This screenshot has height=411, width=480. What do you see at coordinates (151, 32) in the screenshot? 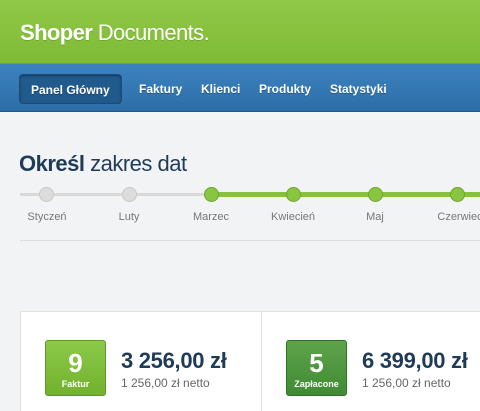
I see `logo-light-text: Documents.` at bounding box center [151, 32].